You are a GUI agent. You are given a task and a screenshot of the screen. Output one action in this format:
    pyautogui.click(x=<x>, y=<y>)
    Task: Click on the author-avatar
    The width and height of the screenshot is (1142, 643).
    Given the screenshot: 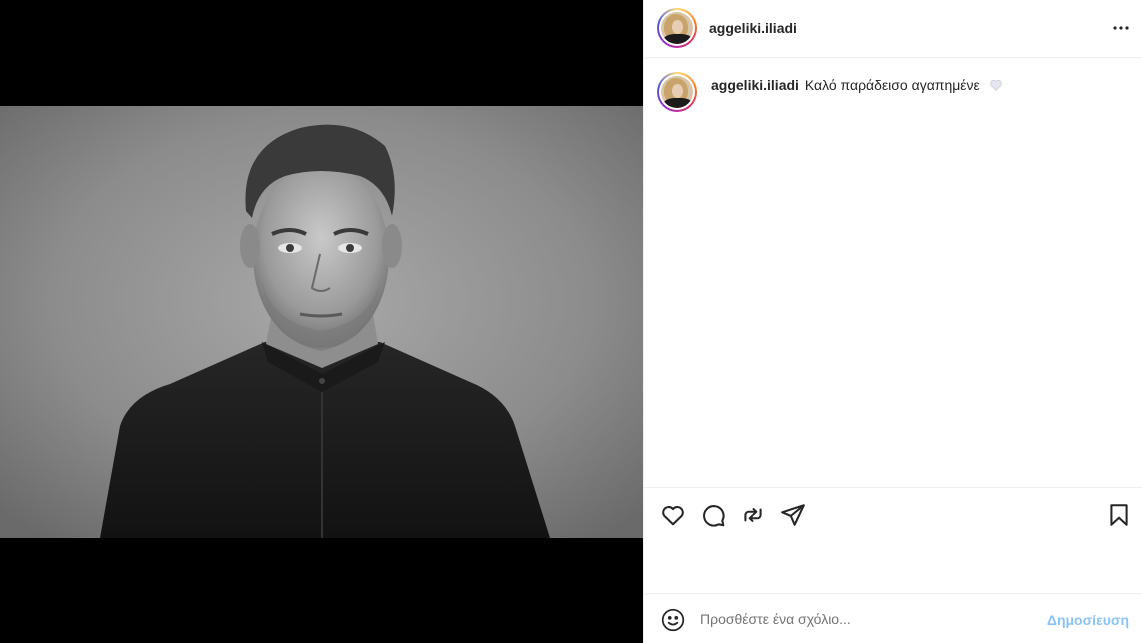 What is the action you would take?
    pyautogui.click(x=677, y=28)
    